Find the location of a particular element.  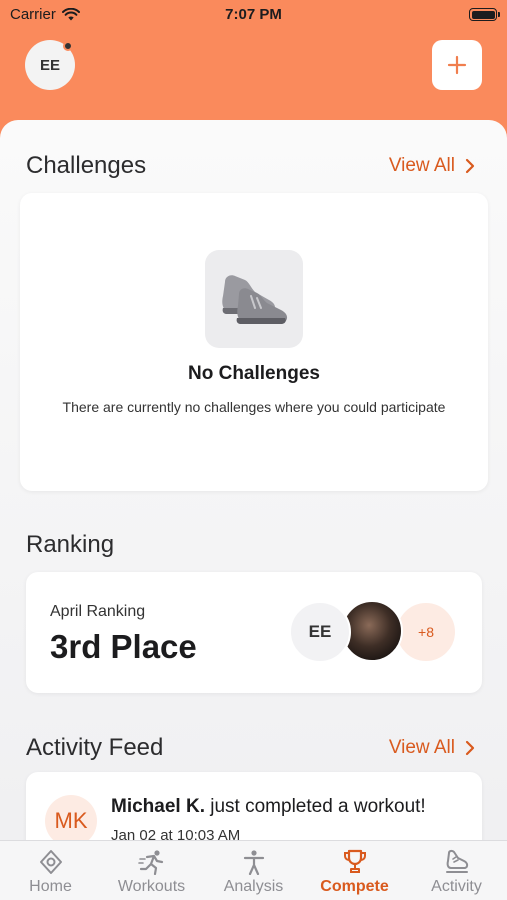

feed-item-text: Michael K. just completed a workout! is located at coordinates (268, 807).